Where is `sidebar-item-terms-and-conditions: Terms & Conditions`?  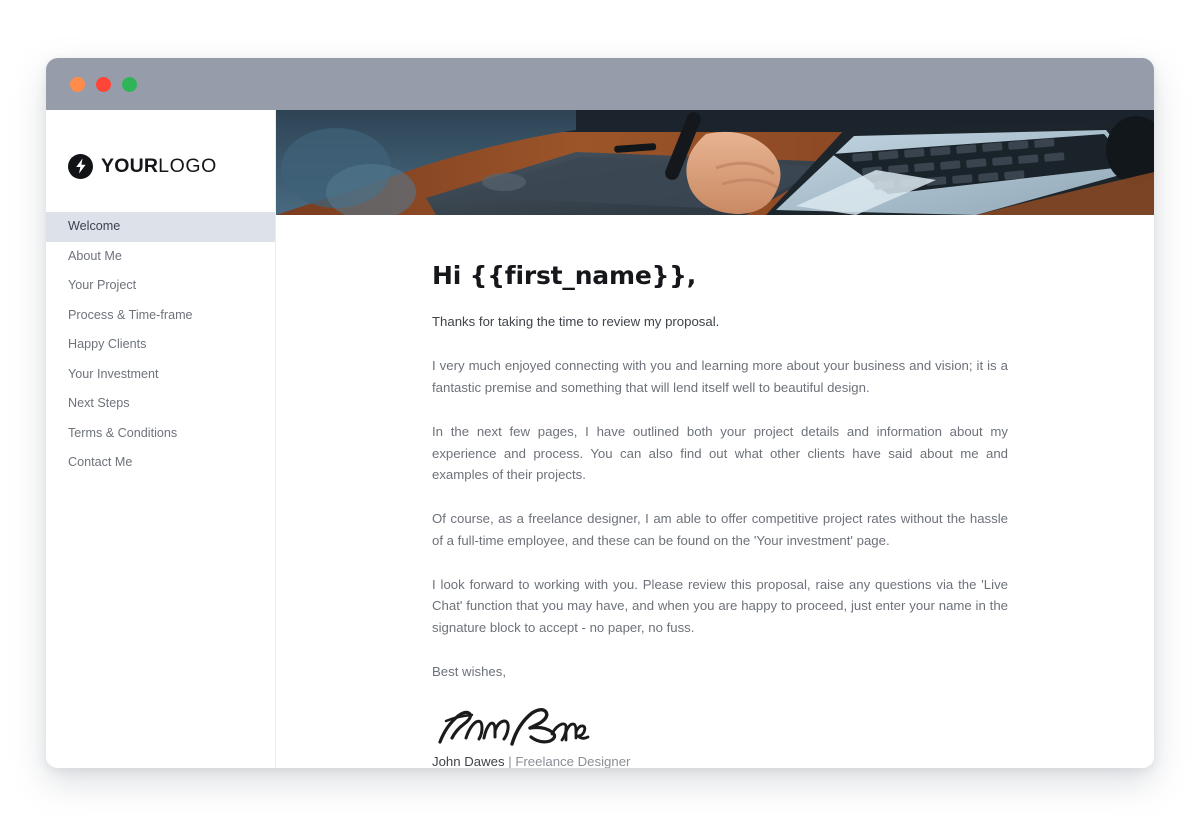
sidebar-item-terms-and-conditions: Terms & Conditions is located at coordinates (160, 434).